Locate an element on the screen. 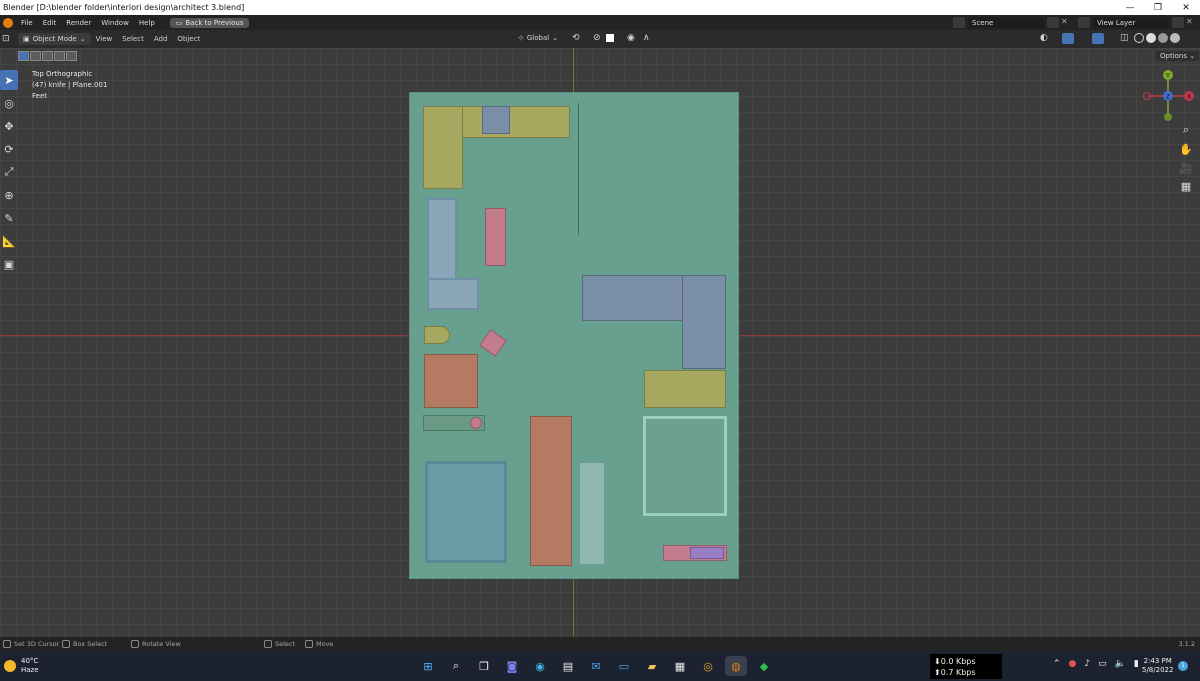 This screenshot has height=681, width=1200. solid-shading-icon is located at coordinates (1151, 38).